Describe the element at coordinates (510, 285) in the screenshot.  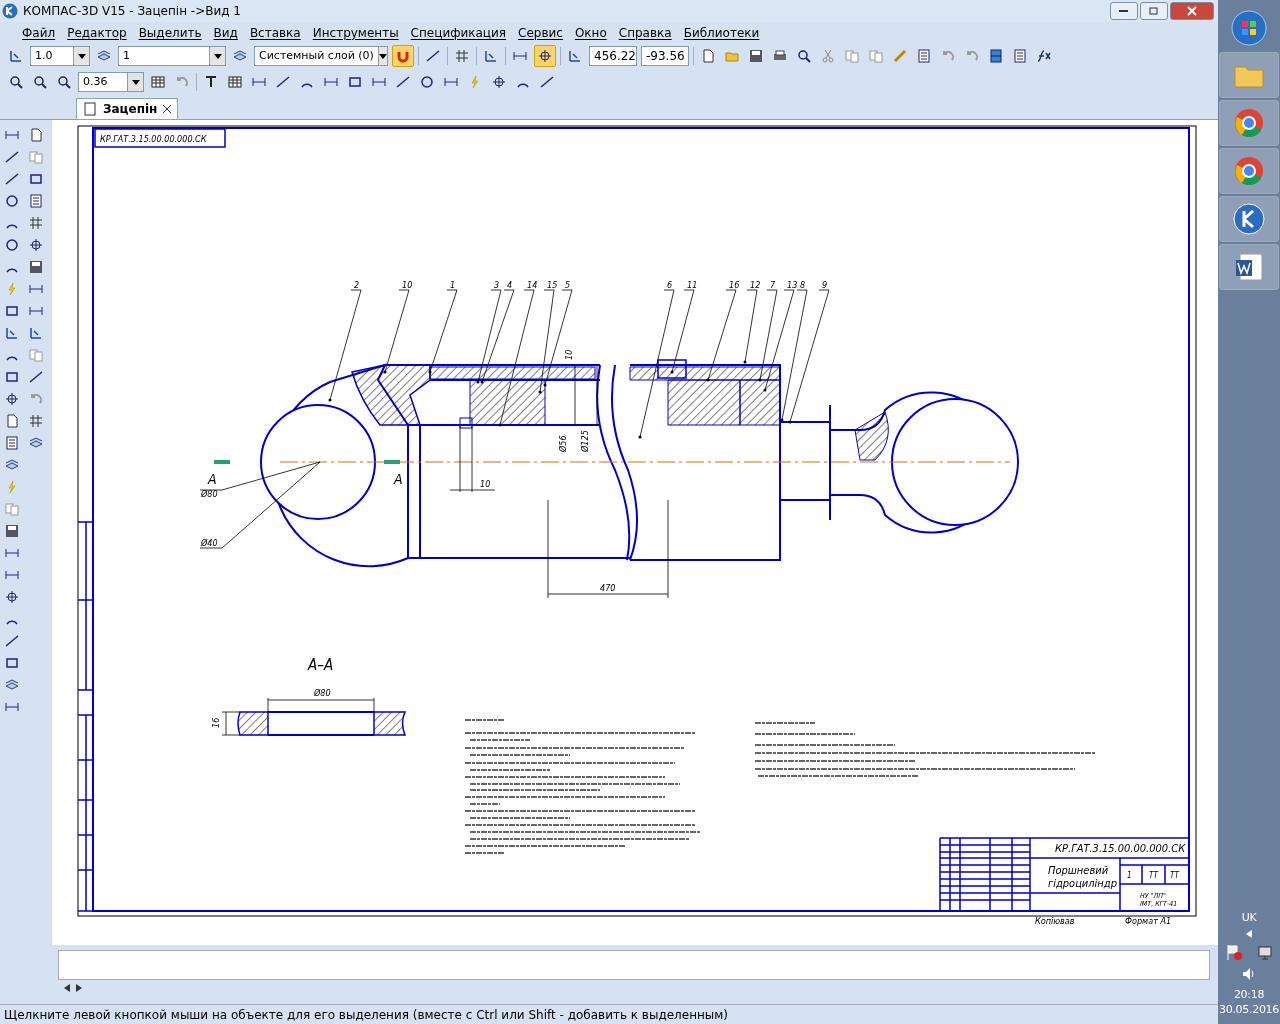
I see `callout-number: 4` at that location.